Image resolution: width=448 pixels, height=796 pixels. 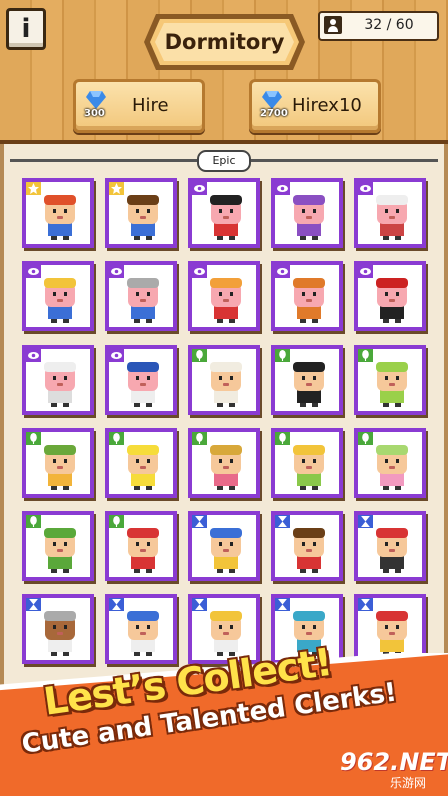 I want to click on tier-label: Epic, so click(x=224, y=161).